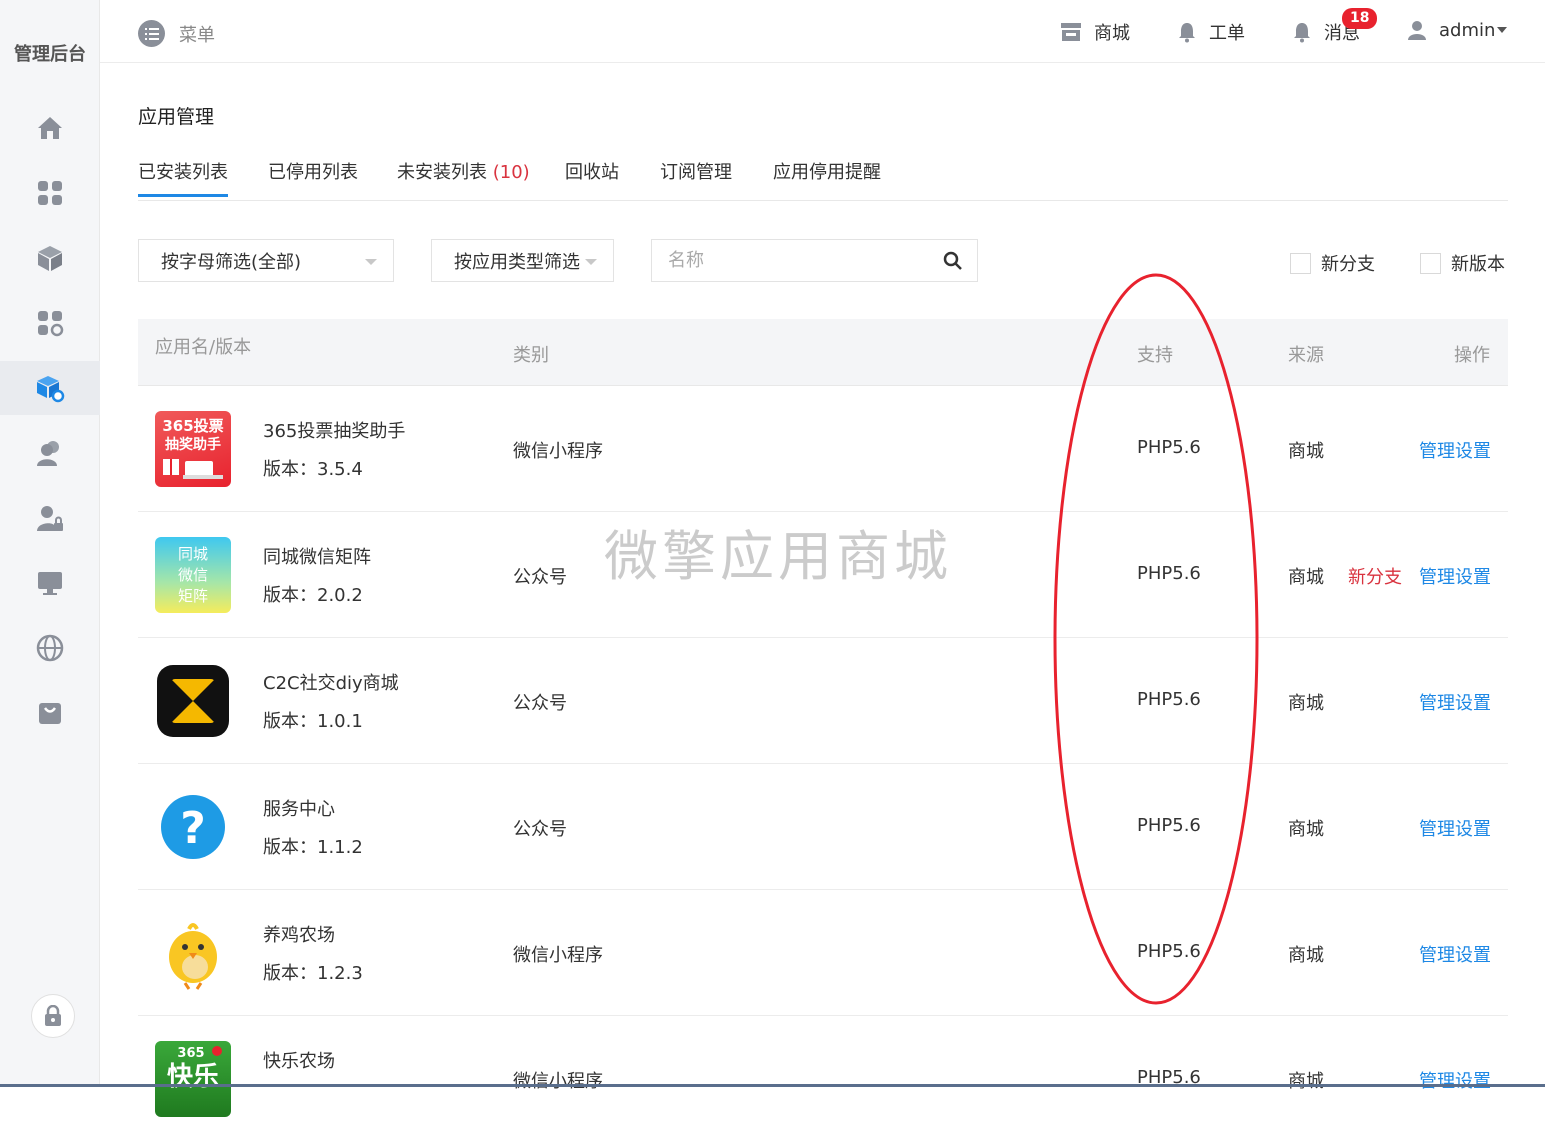  What do you see at coordinates (1472, 355) in the screenshot?
I see `header-action: 操作` at bounding box center [1472, 355].